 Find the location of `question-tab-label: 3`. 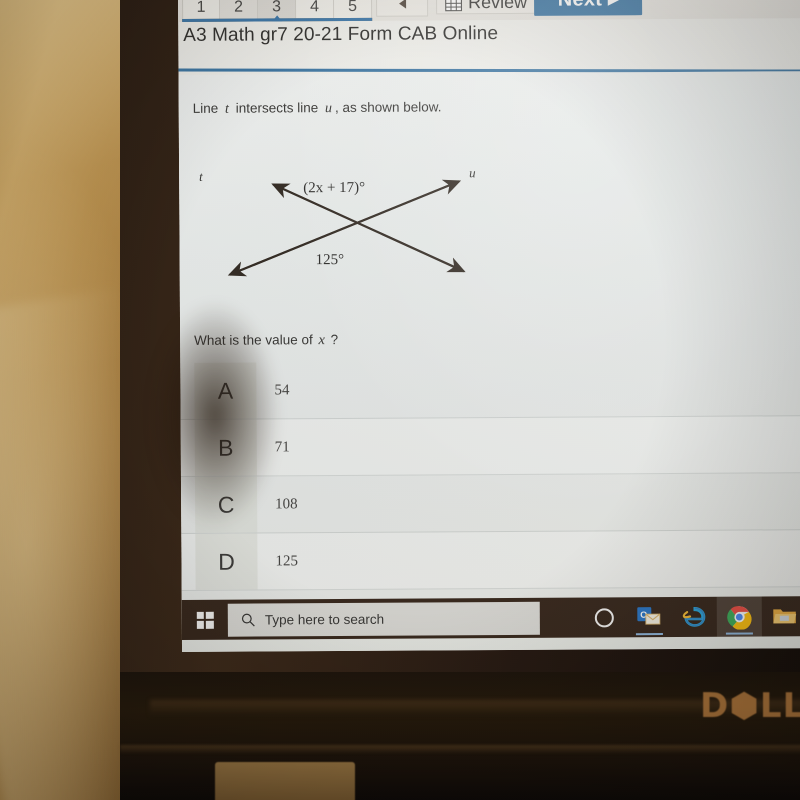

question-tab-label: 3 is located at coordinates (277, 8).